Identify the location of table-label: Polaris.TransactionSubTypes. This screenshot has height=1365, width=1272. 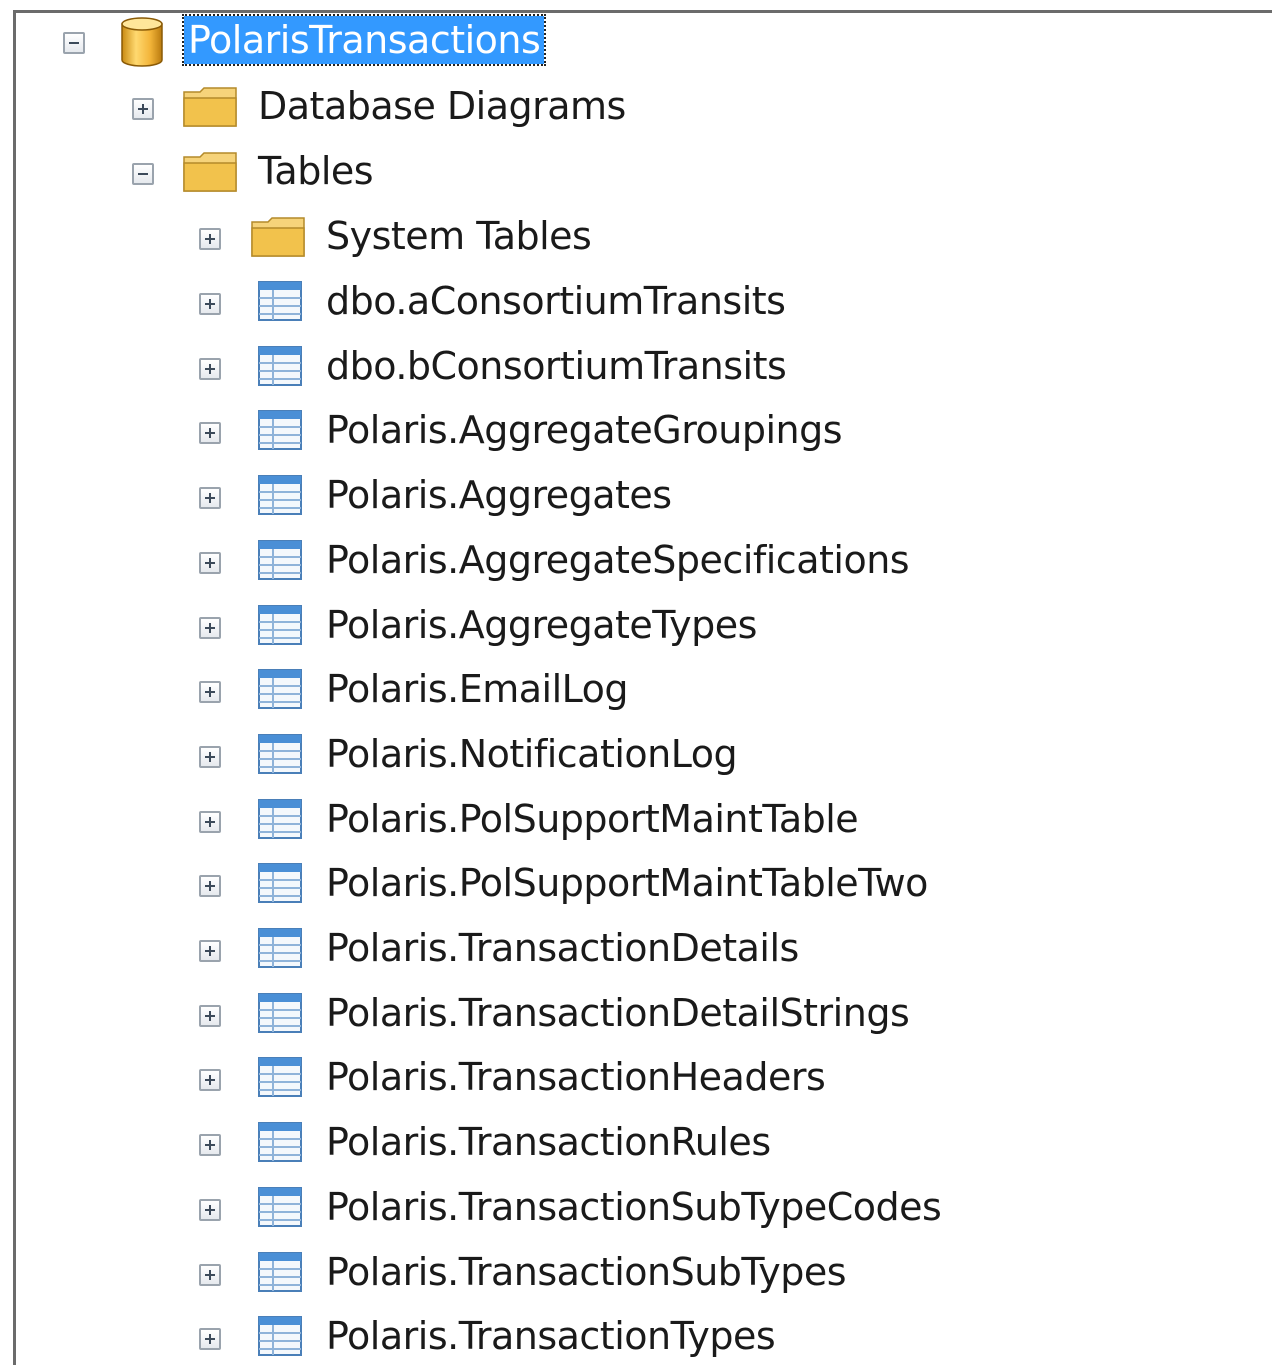
(586, 1272).